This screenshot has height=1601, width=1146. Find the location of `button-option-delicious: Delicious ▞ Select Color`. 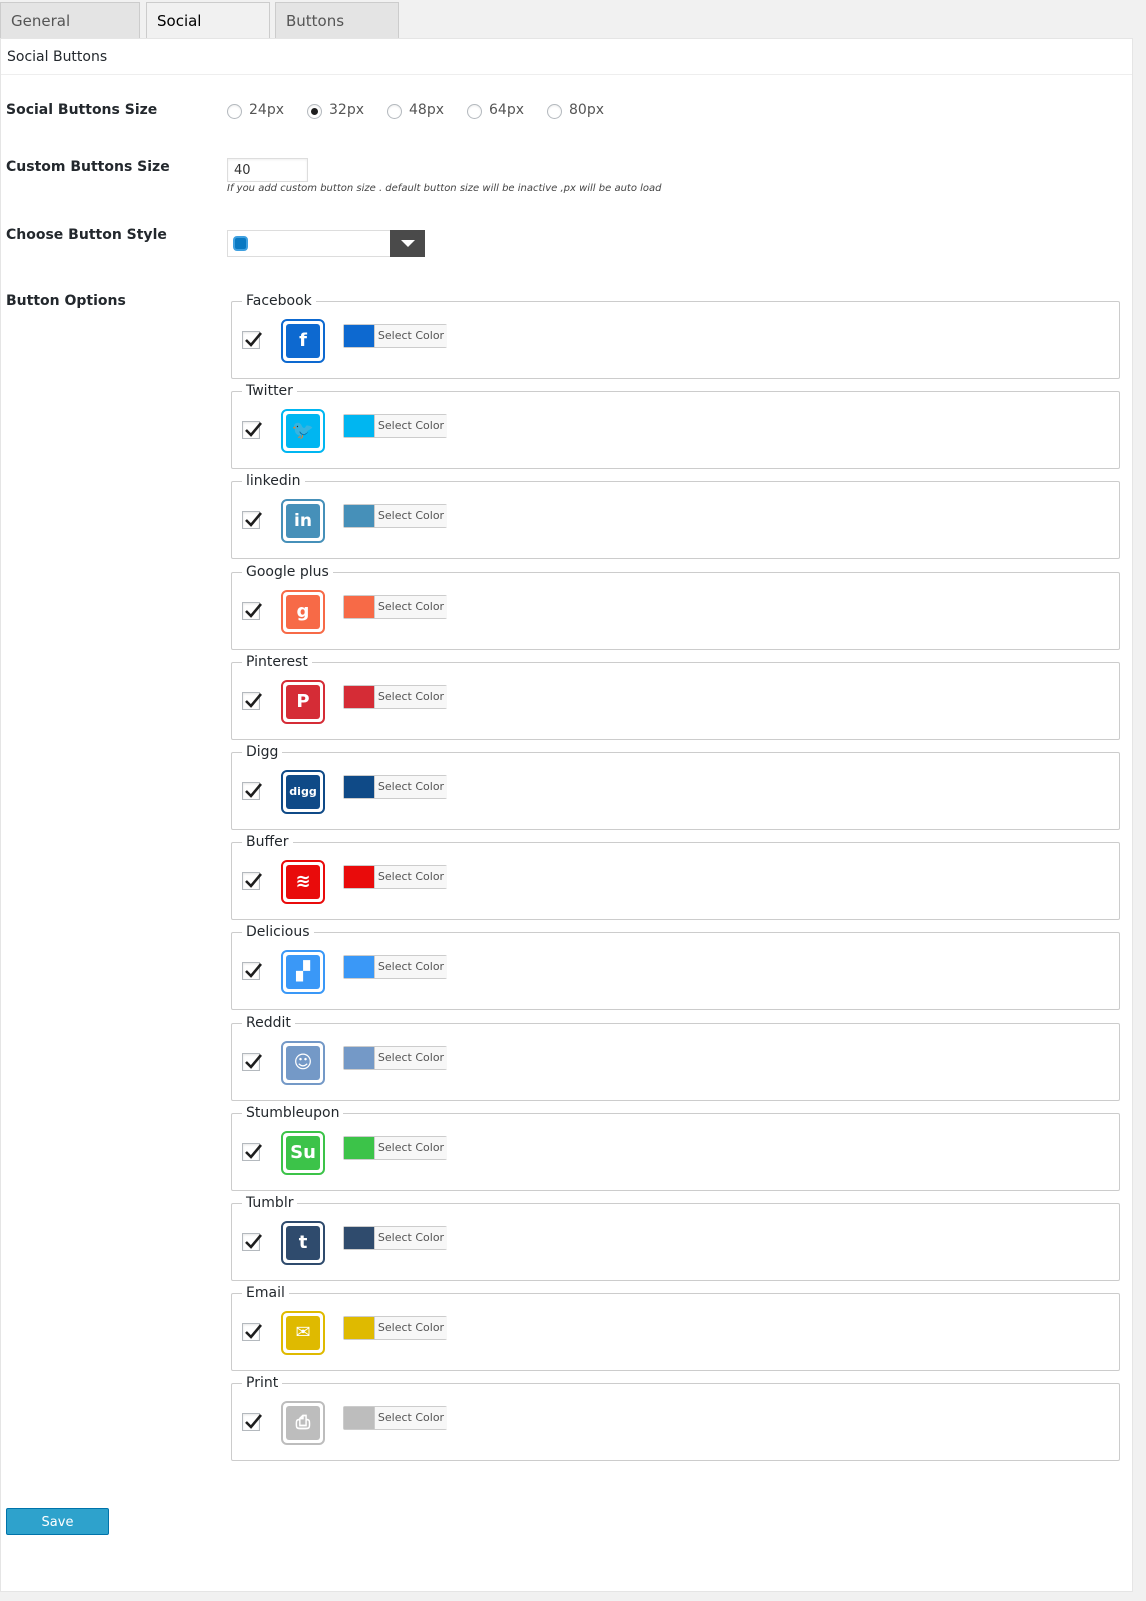

button-option-delicious: Delicious ▞ Select Color is located at coordinates (675, 966).